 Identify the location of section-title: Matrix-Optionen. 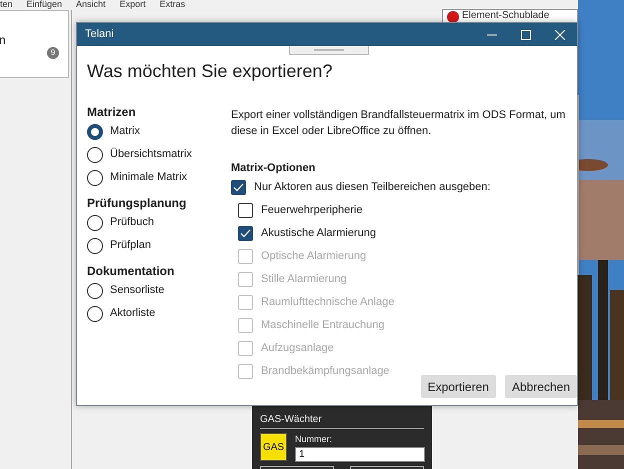
(273, 168).